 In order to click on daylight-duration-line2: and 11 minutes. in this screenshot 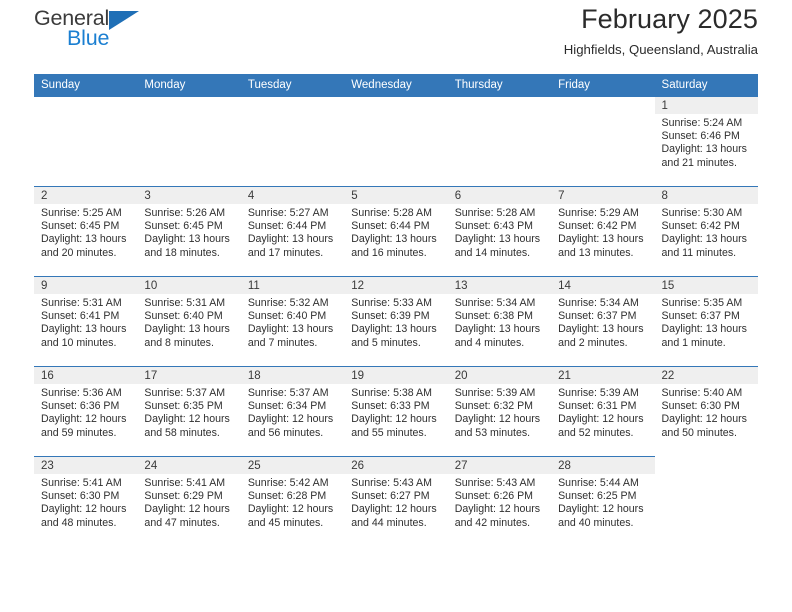, I will do `click(699, 252)`.